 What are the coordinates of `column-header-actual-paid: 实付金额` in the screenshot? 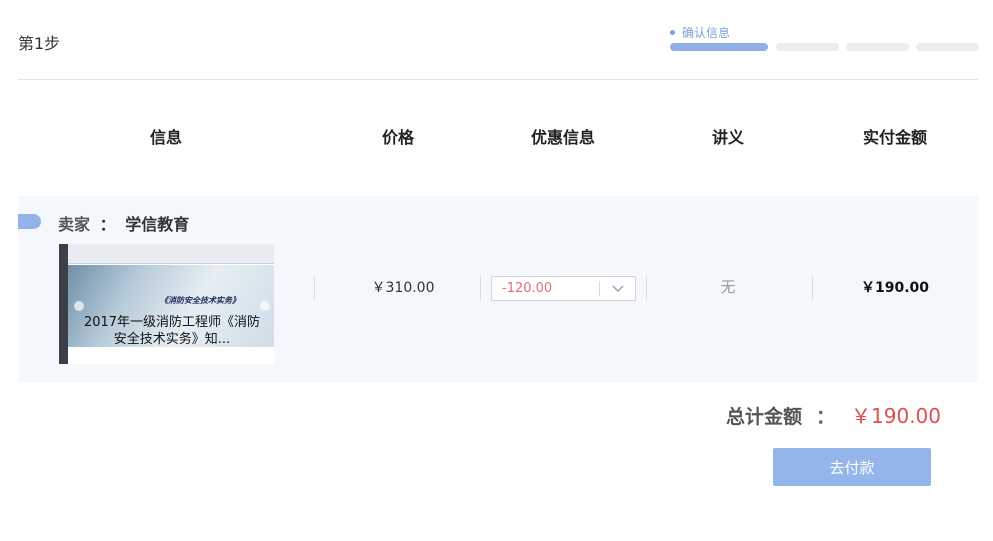 It's located at (894, 137).